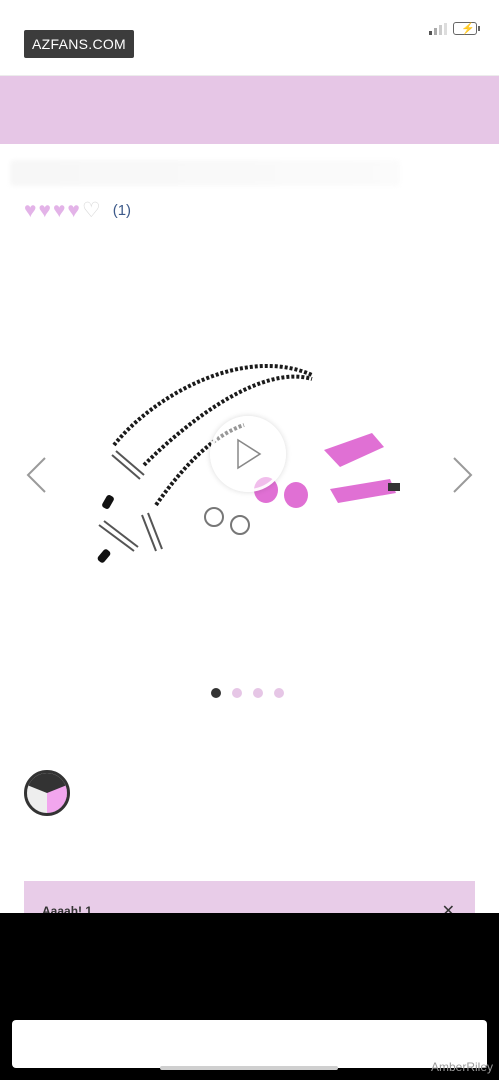 This screenshot has width=499, height=1080. What do you see at coordinates (438, 28) in the screenshot?
I see `signal-icon` at bounding box center [438, 28].